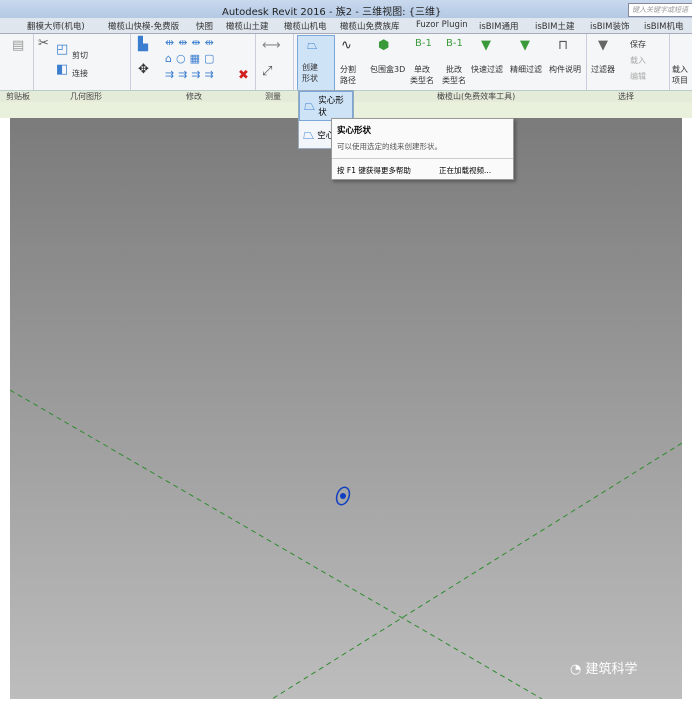 The image size is (692, 702). Describe the element at coordinates (486, 45) in the screenshot. I see `quick-filter-icon: ▼` at that location.